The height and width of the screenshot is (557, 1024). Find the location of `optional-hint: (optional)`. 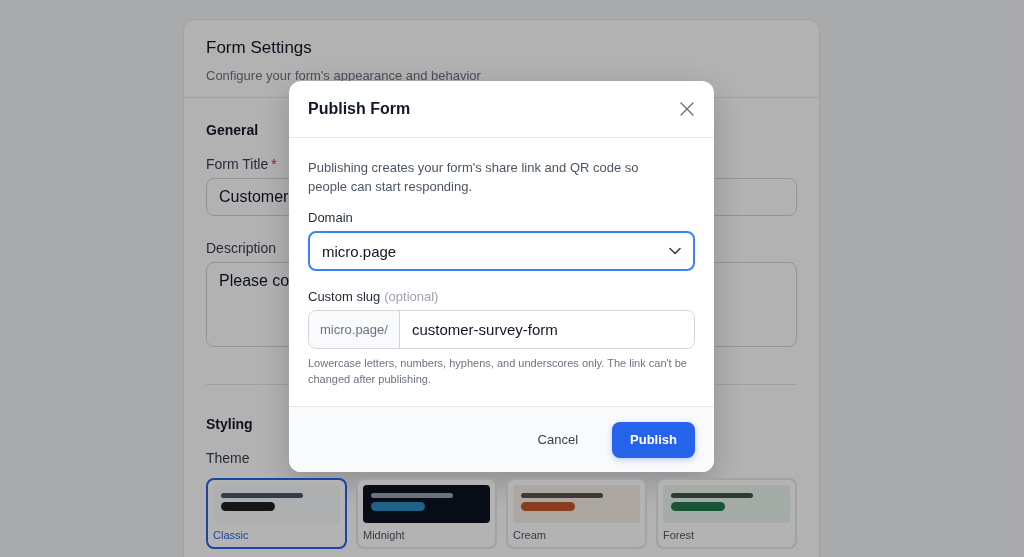

optional-hint: (optional) is located at coordinates (411, 296).